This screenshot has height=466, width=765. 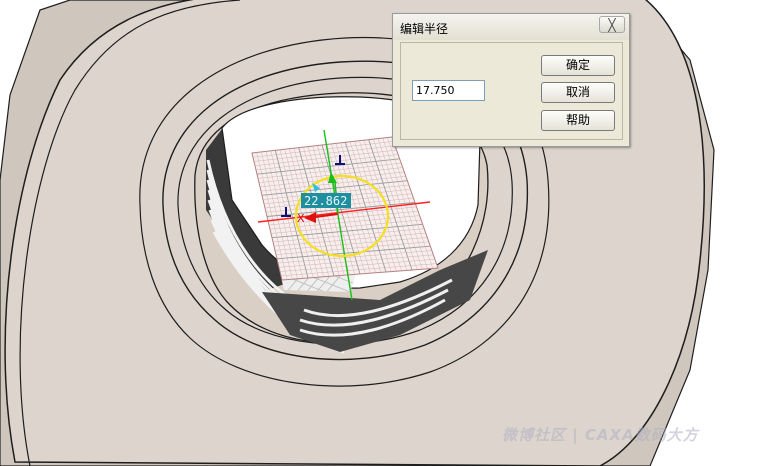 I want to click on radius-dimension-label: 22.862, so click(x=326, y=200).